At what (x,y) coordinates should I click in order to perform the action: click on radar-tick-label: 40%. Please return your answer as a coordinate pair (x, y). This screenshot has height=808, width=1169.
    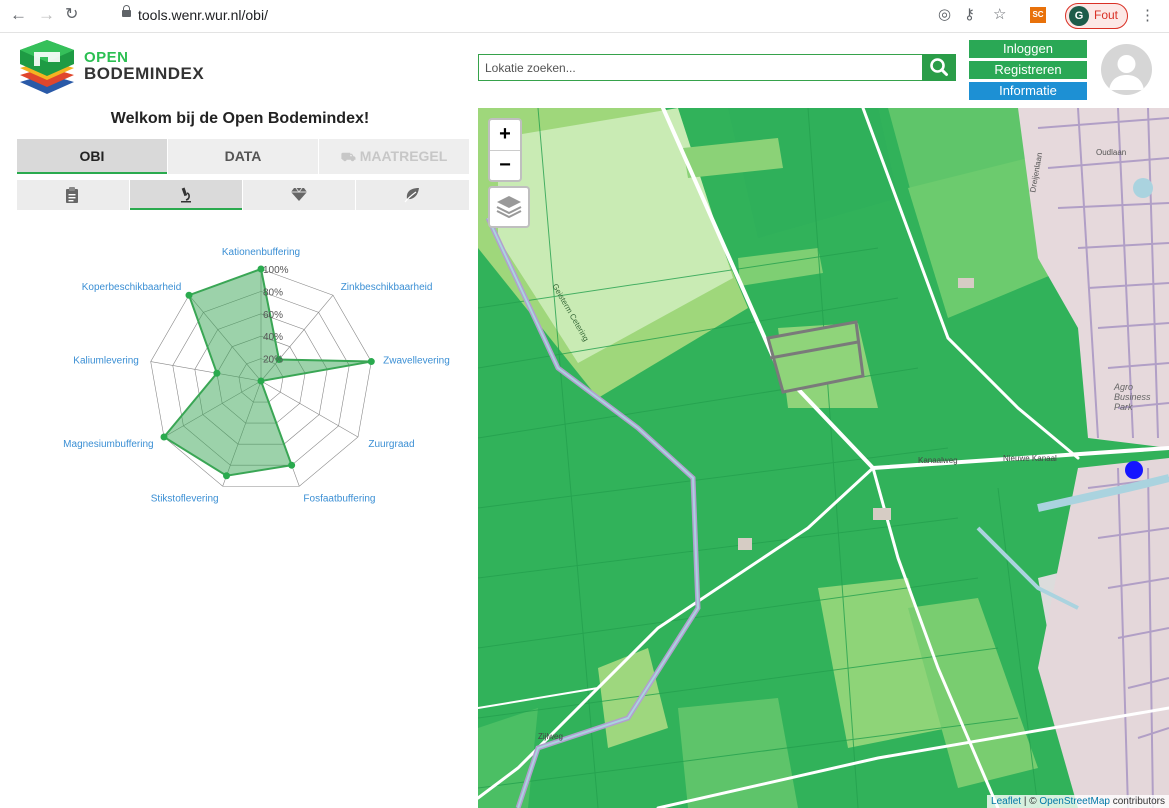
    Looking at the image, I should click on (273, 337).